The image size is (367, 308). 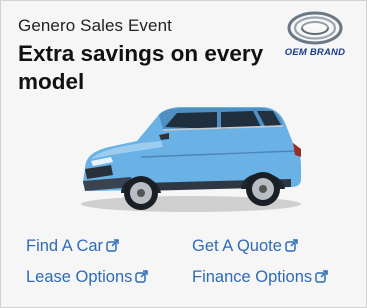 What do you see at coordinates (72, 246) in the screenshot?
I see `find-a-car-link: Find A Car` at bounding box center [72, 246].